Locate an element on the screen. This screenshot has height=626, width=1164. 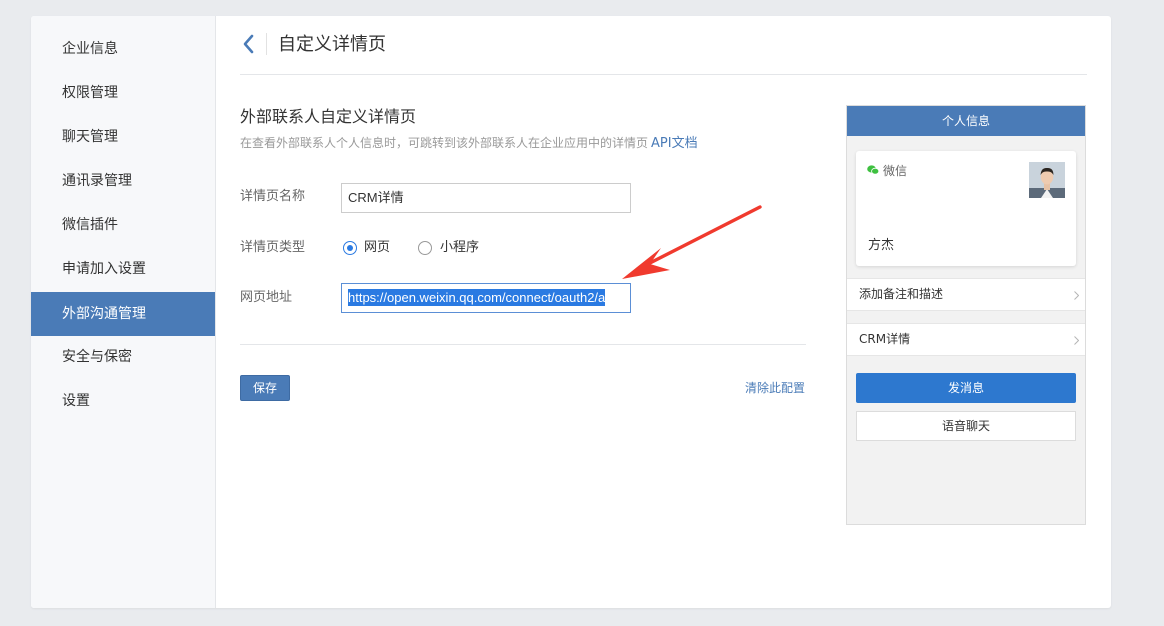
type-radio-webpage-label: 网页 is located at coordinates (377, 248).